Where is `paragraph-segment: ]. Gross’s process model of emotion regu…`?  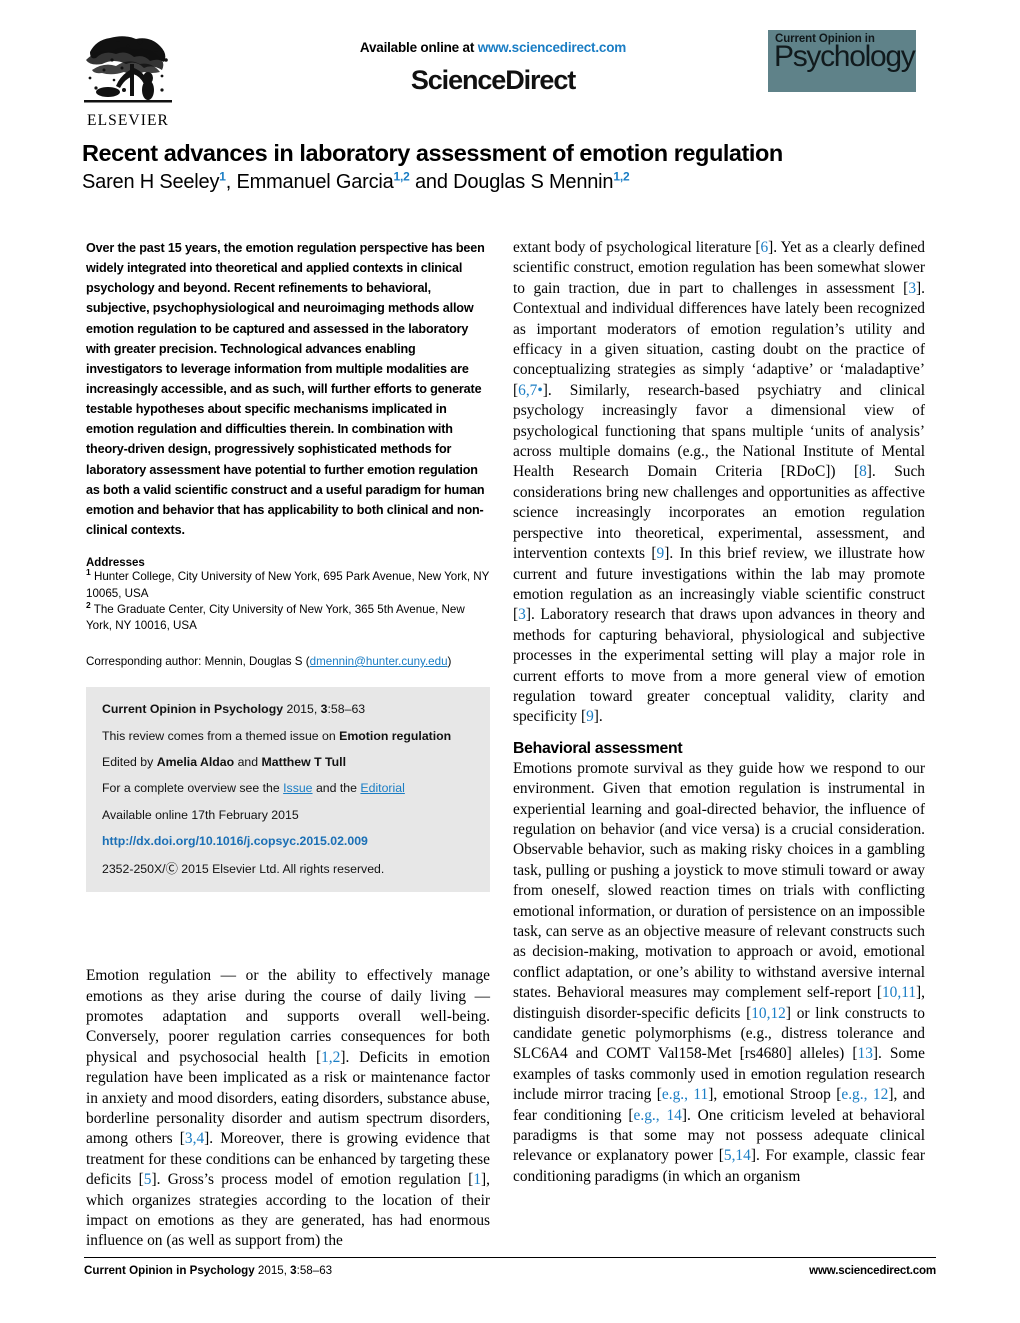 paragraph-segment: ]. Gross’s process model of emotion regu… is located at coordinates (312, 1180).